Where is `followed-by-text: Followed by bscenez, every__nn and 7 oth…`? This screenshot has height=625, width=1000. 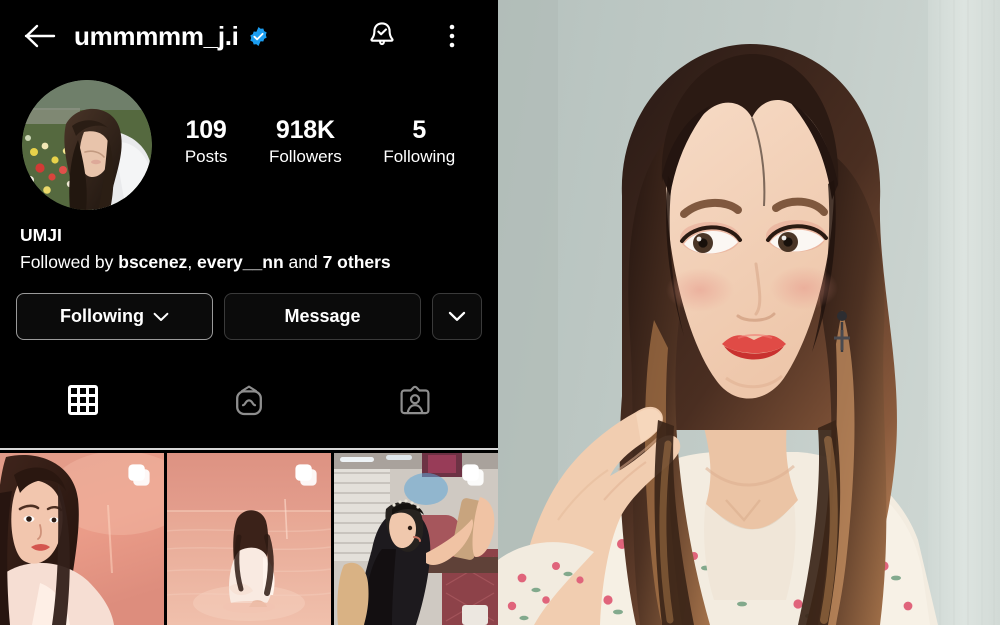
followed-by-text: Followed by bscenez, every__nn and 7 oth… is located at coordinates (249, 262).